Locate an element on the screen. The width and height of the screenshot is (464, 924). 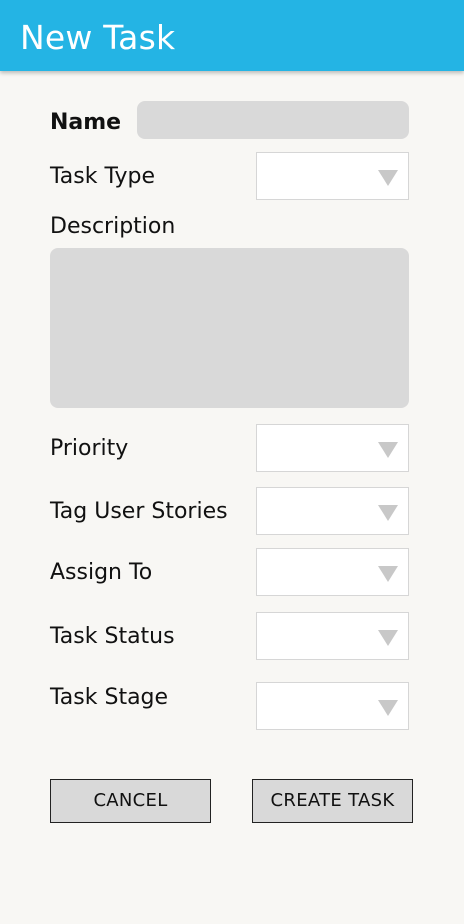
priority-dropdown is located at coordinates (332, 448).